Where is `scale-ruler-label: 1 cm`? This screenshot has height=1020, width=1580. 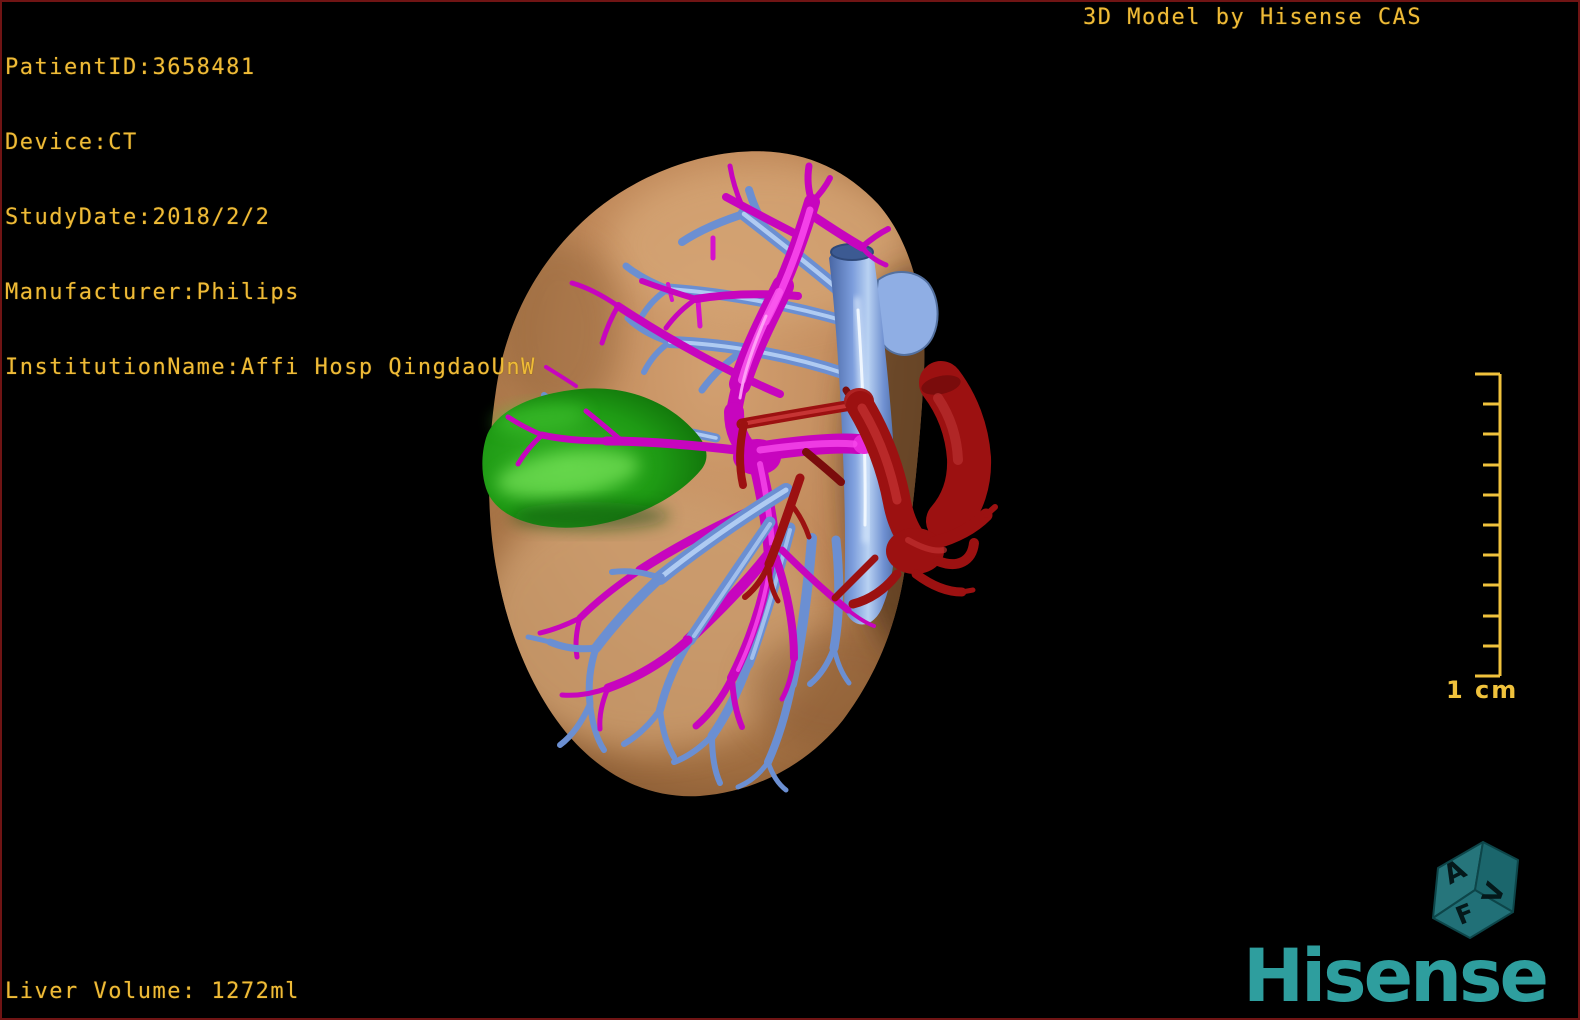 scale-ruler-label: 1 cm is located at coordinates (1482, 690).